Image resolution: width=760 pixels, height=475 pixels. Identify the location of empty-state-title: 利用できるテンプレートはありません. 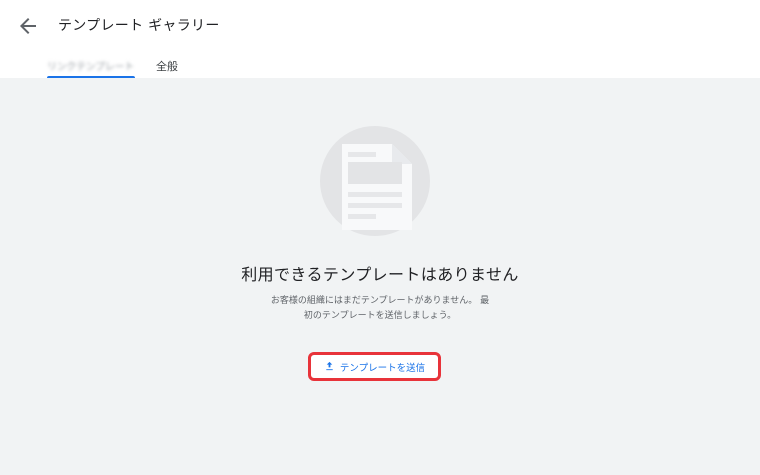
(380, 274).